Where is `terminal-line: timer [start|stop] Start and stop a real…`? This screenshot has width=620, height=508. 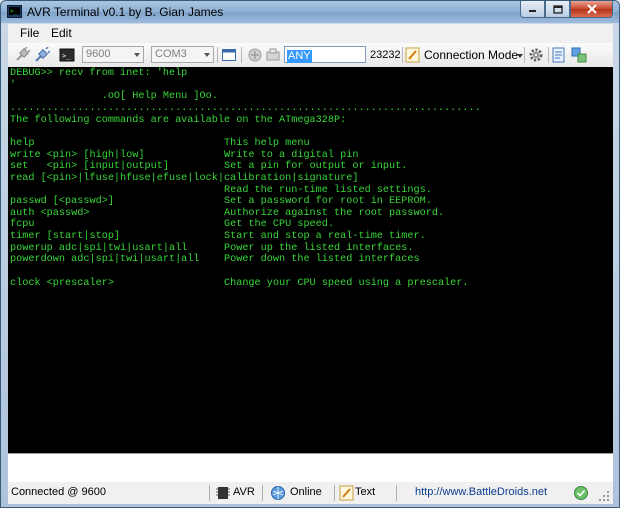
terminal-line: timer [start|stop] Start and stop a real… is located at coordinates (218, 237).